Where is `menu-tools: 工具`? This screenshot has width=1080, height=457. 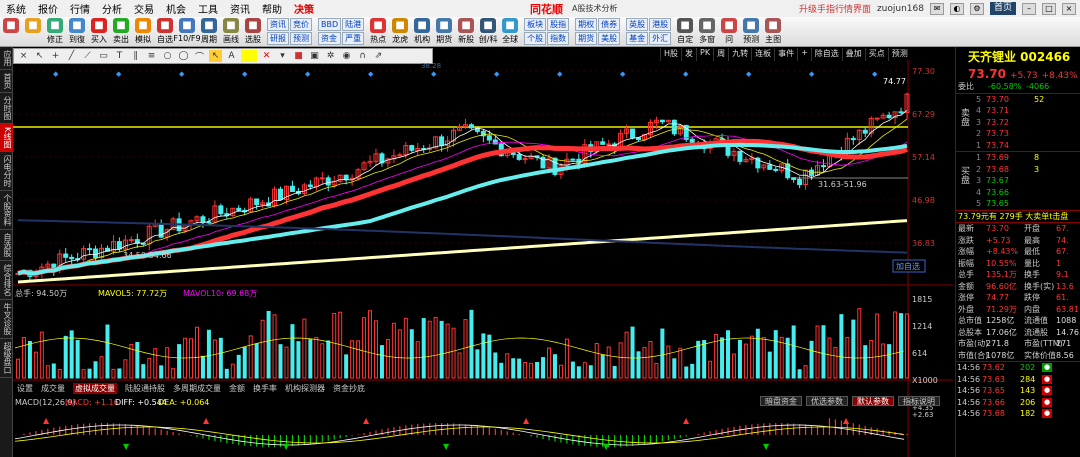
menu-tools: 工具 is located at coordinates (208, 8).